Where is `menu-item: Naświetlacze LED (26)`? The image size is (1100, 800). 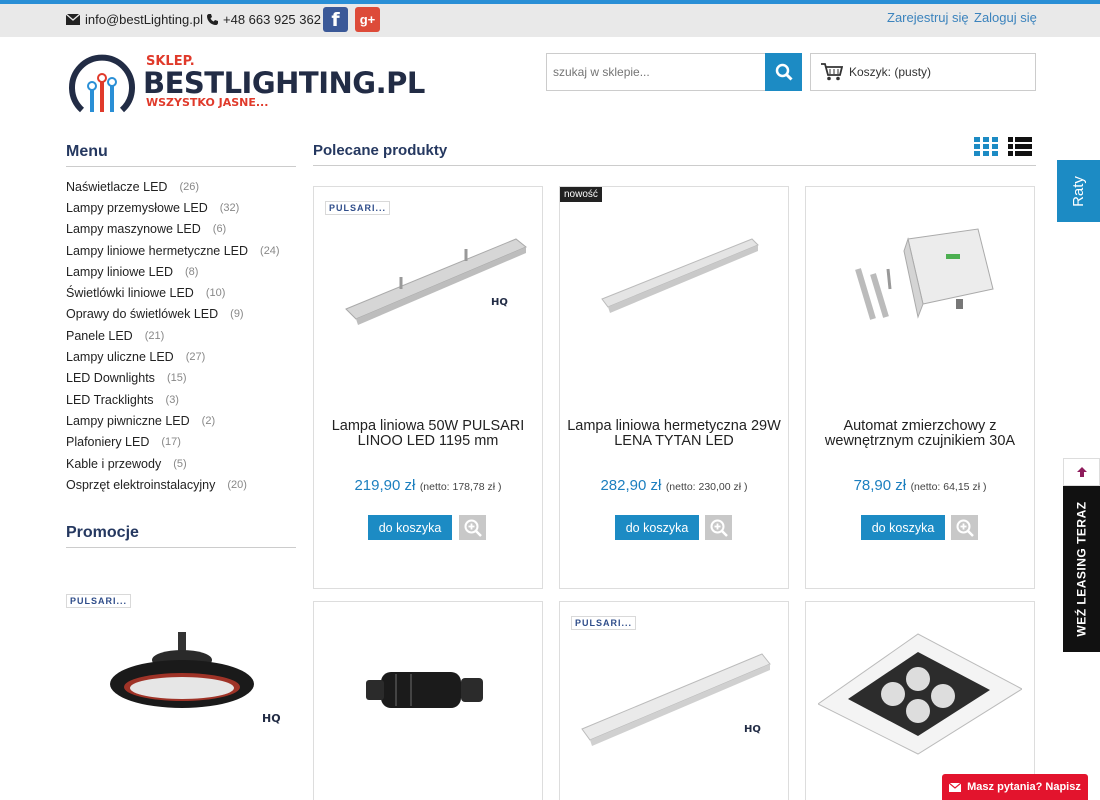
menu-item: Naświetlacze LED (26) is located at coordinates (173, 186).